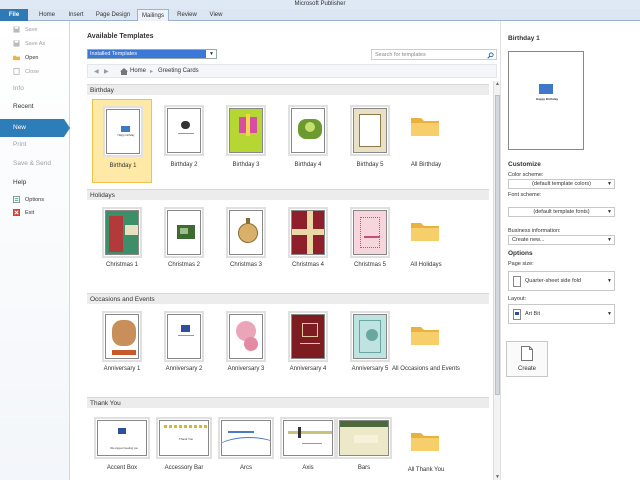 This screenshot has width=640, height=480. What do you see at coordinates (288, 89) in the screenshot?
I see `section-header-birthday: Birthday` at bounding box center [288, 89].